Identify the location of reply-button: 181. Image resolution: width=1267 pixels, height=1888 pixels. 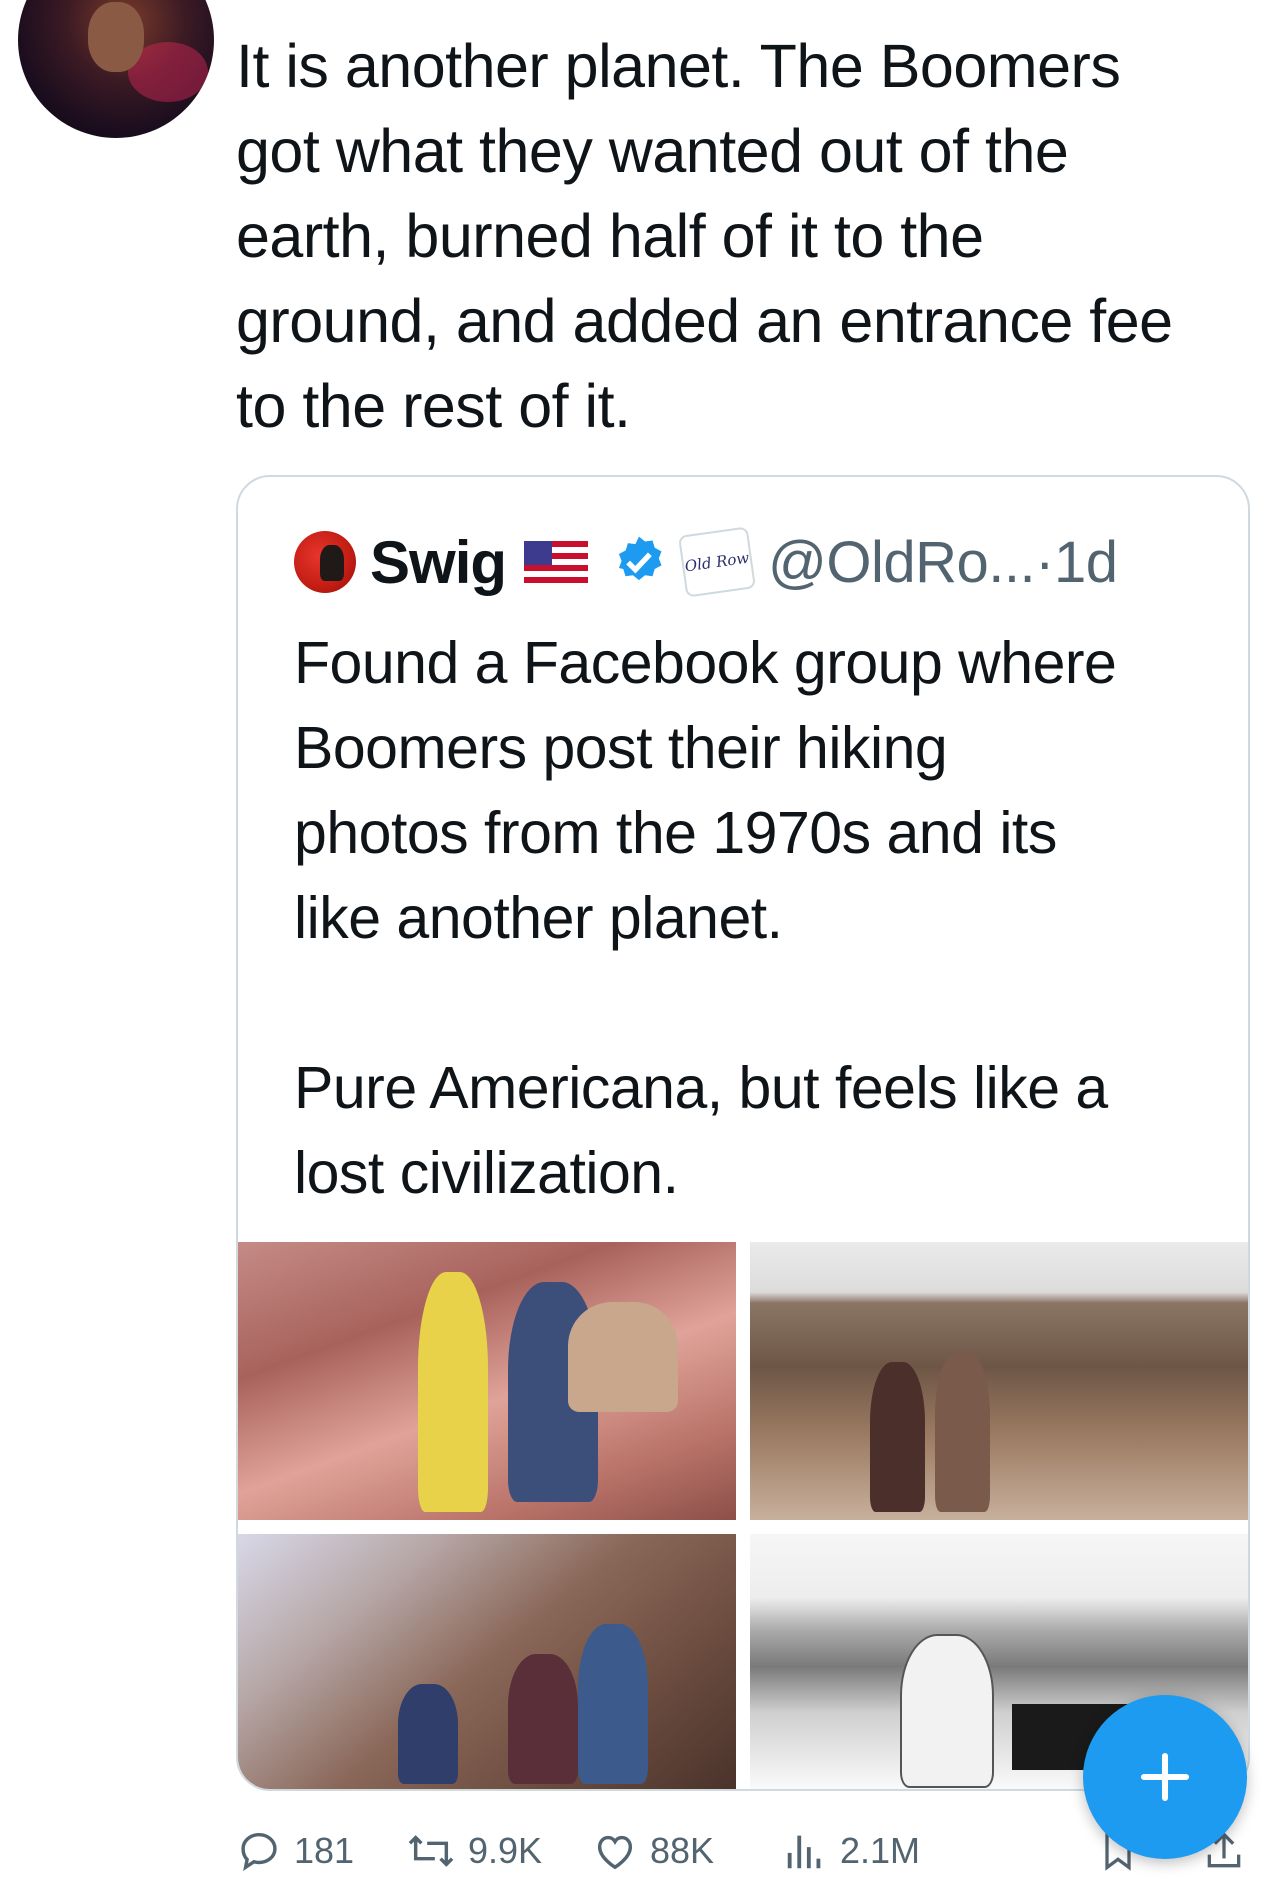
(295, 1851).